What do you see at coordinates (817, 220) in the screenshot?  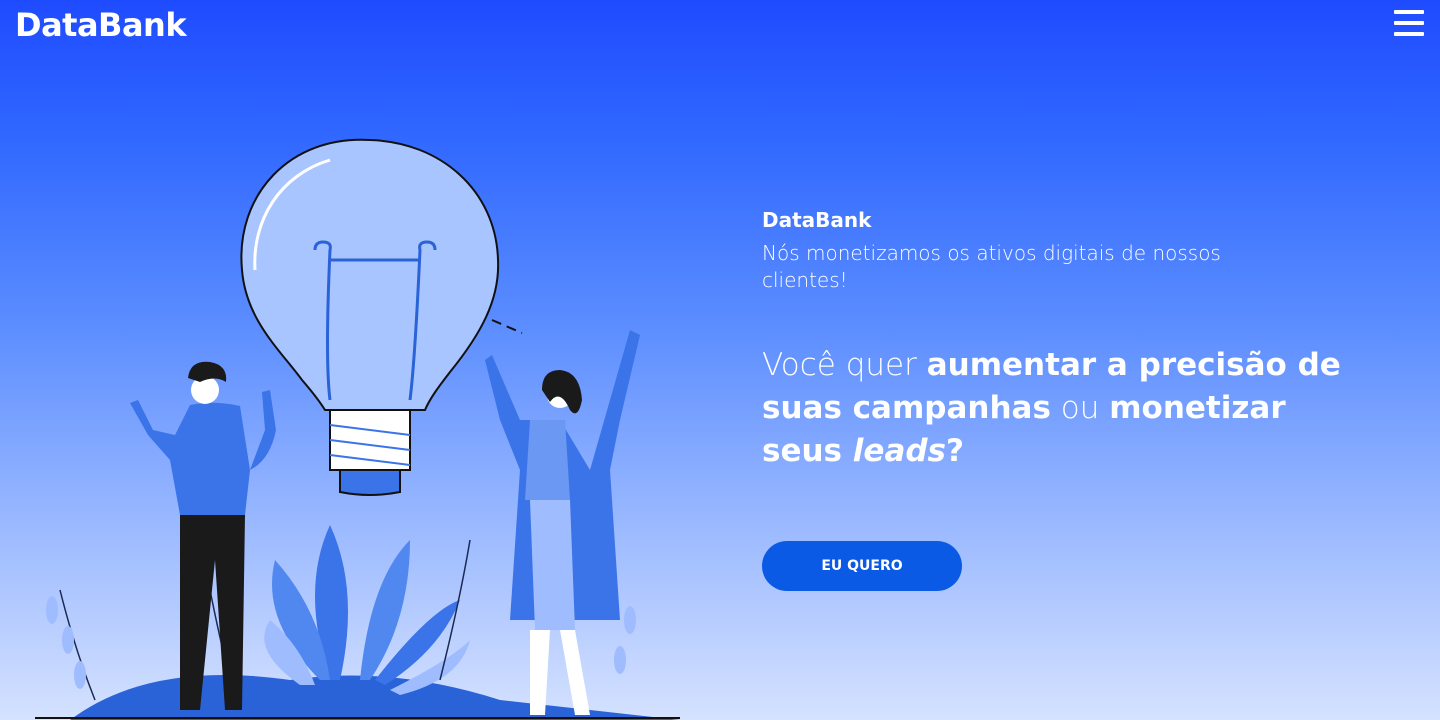 I see `hero-brand: DataBank` at bounding box center [817, 220].